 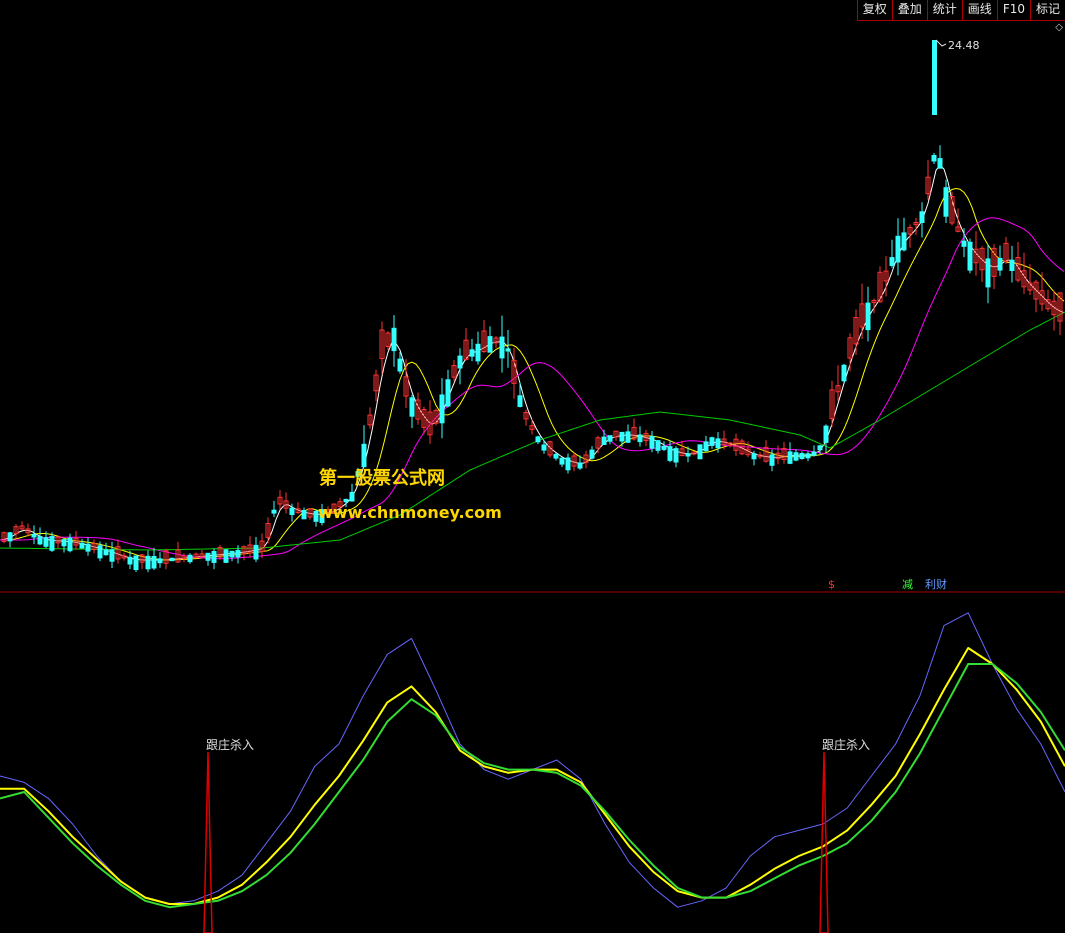 I want to click on peak-candle, so click(x=934, y=77).